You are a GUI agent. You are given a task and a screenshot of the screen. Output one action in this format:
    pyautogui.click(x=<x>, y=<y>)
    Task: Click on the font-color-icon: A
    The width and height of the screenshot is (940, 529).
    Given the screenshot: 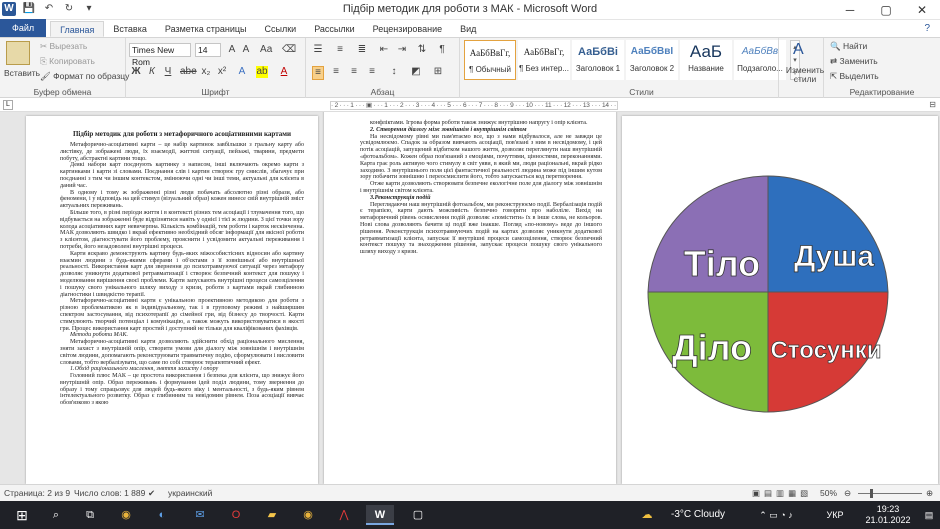 What is the action you would take?
    pyautogui.click(x=284, y=72)
    